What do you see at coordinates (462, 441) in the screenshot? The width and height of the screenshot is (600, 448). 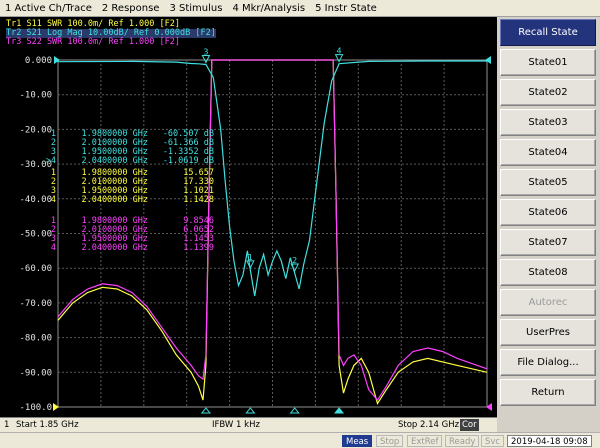 I see `status-ready: Ready` at bounding box center [462, 441].